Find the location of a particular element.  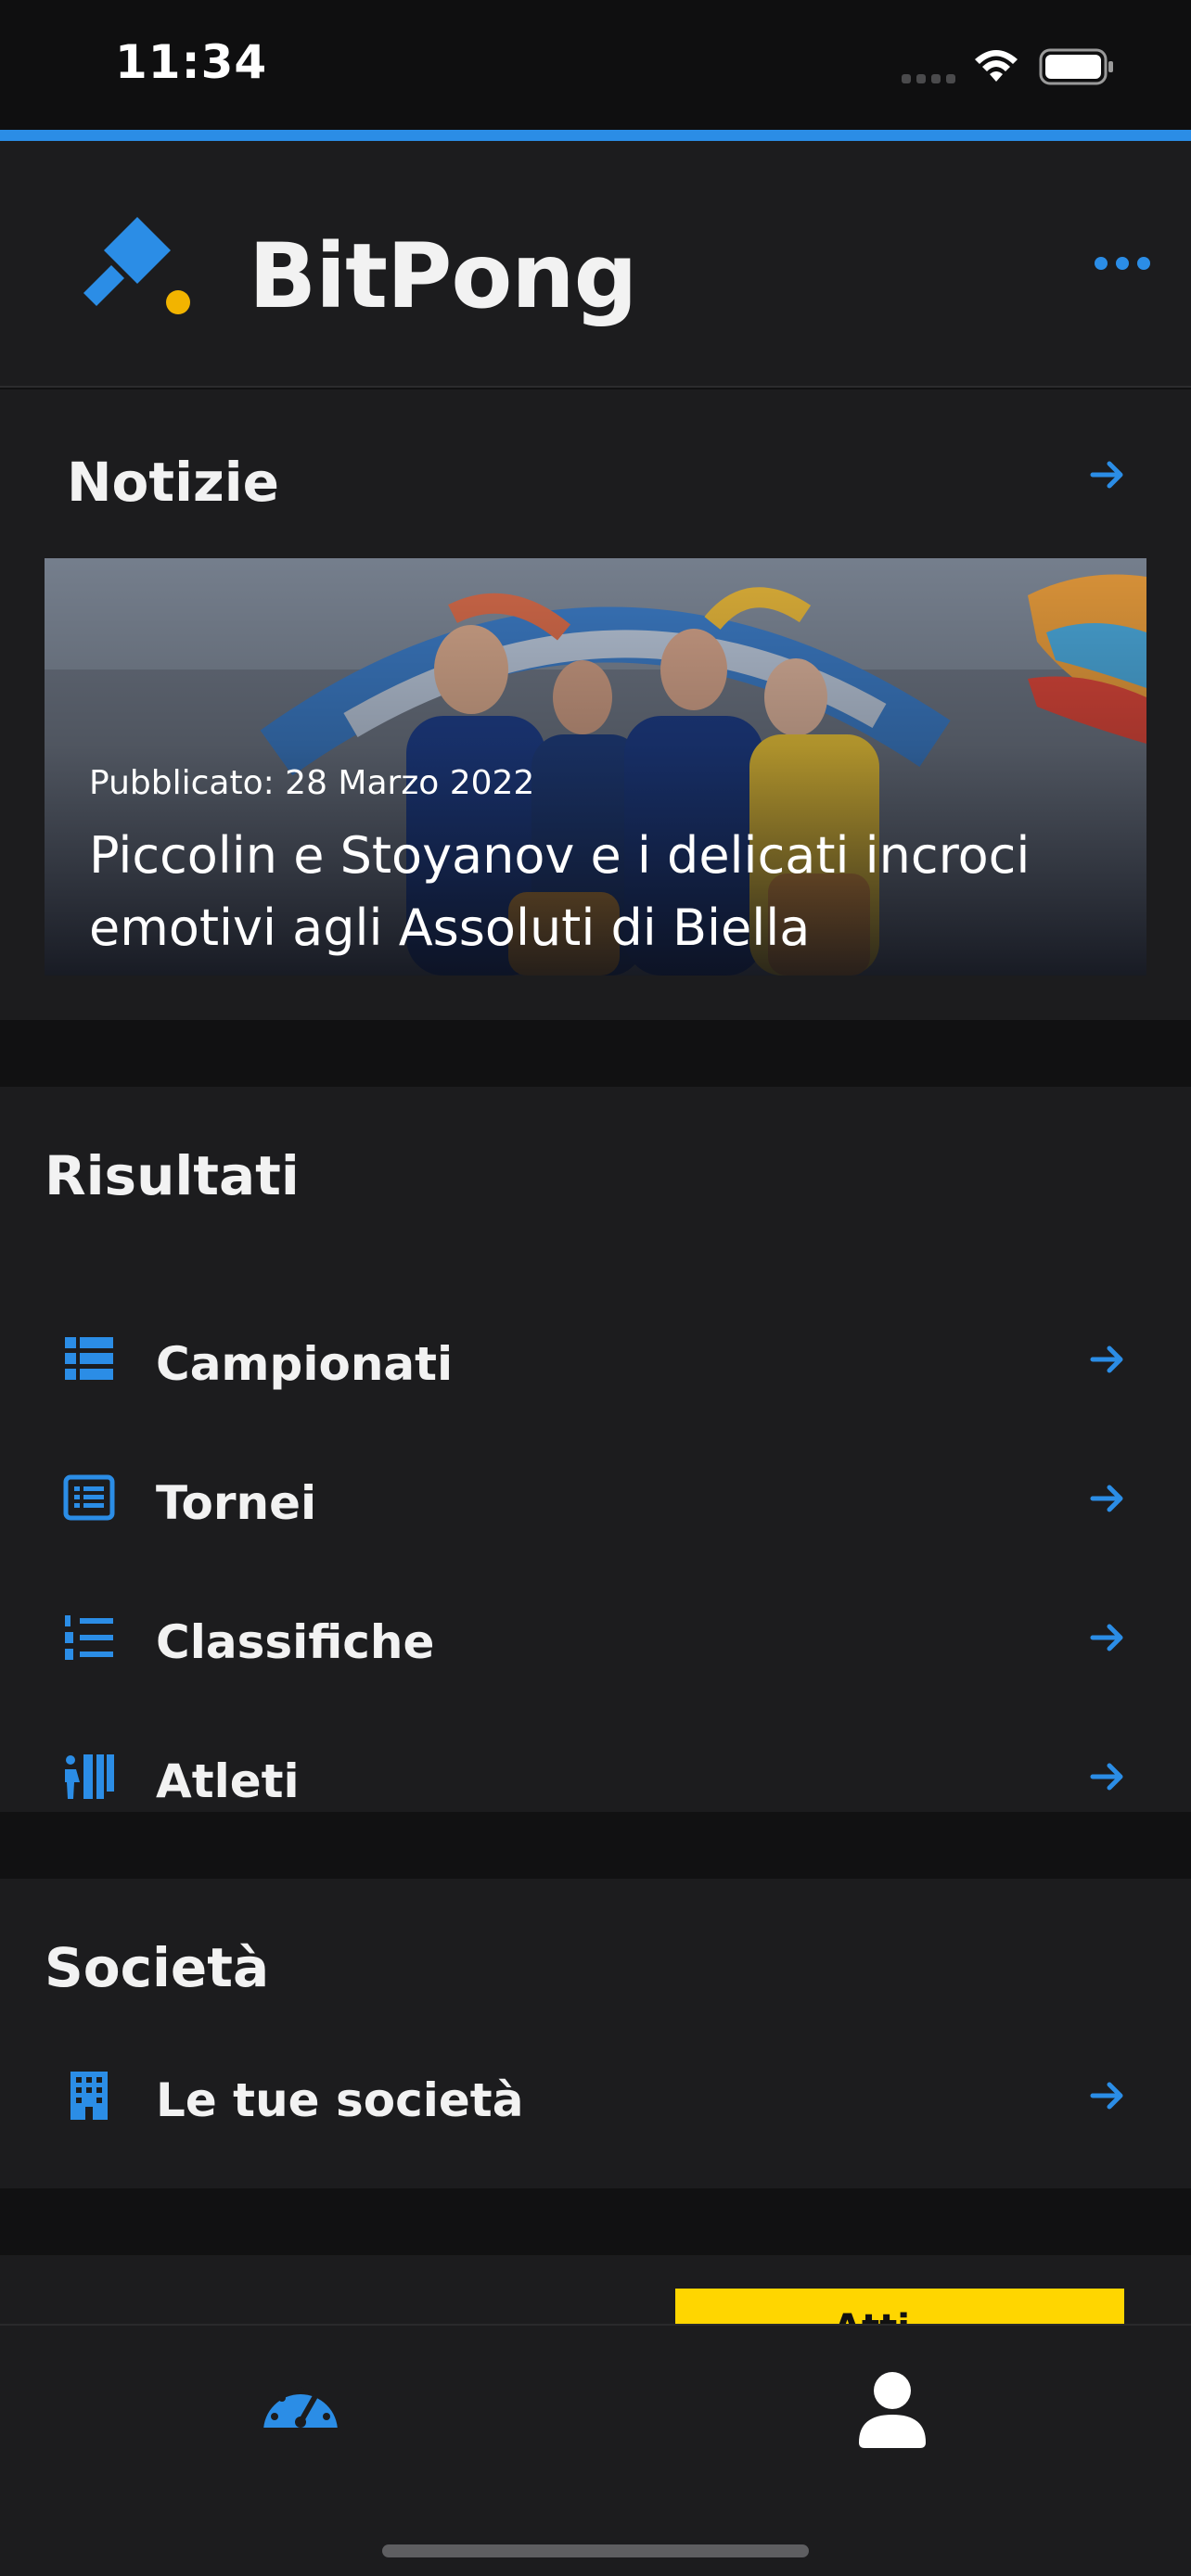

list-item-atleti: Atleti is located at coordinates (595, 1779).